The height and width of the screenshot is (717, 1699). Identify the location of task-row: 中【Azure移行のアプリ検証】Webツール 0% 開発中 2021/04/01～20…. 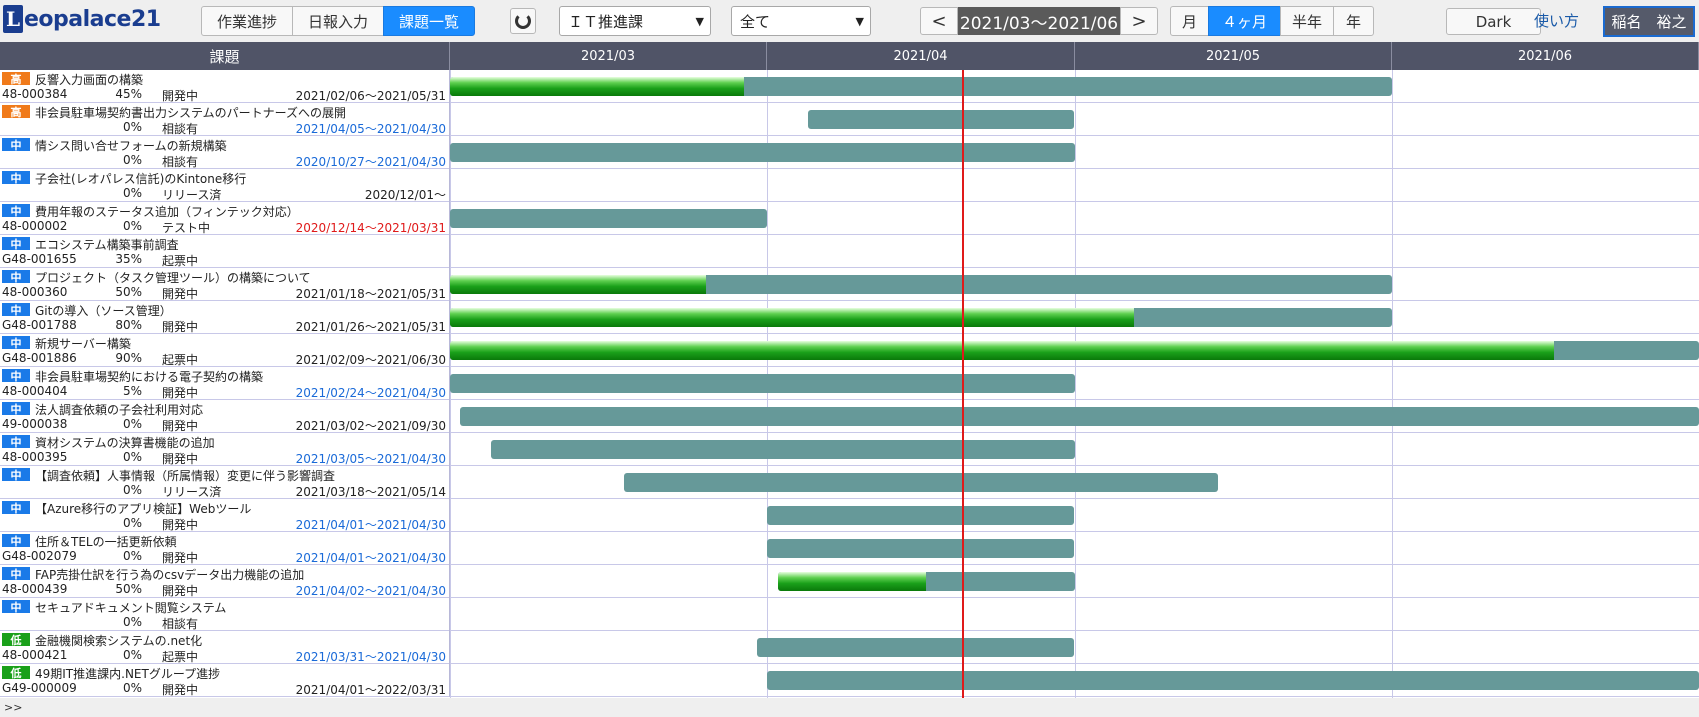
(849, 515).